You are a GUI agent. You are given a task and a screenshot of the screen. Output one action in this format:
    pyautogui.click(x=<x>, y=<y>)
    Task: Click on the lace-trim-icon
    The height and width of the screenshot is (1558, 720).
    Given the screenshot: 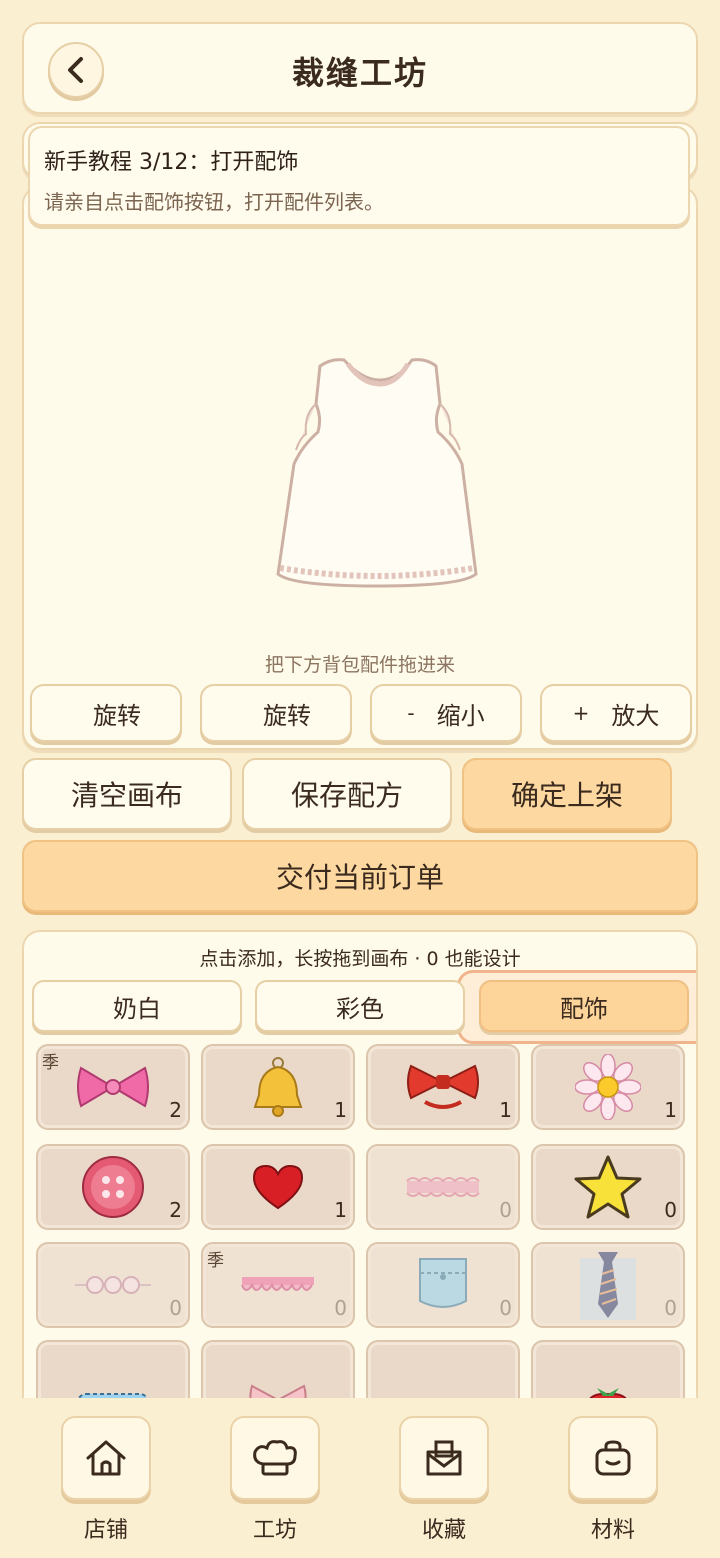 What is the action you would take?
    pyautogui.click(x=443, y=1187)
    